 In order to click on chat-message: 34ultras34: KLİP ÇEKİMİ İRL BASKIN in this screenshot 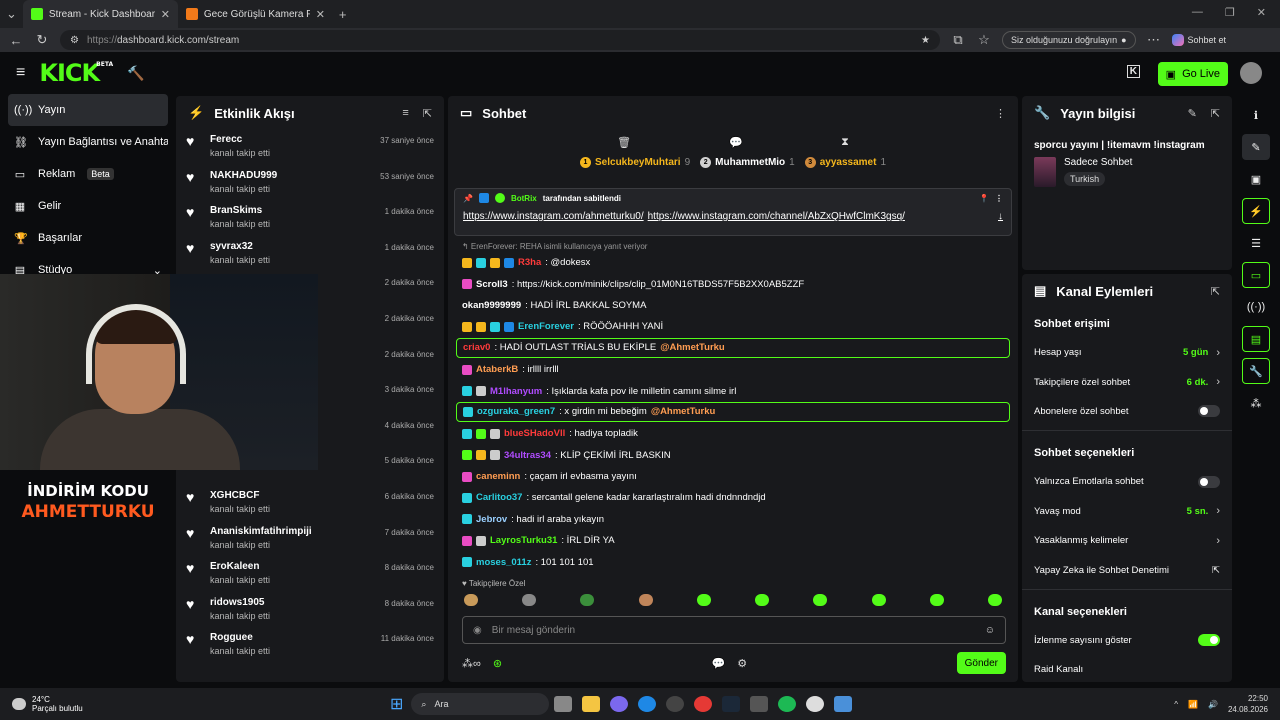, I will do `click(733, 455)`.